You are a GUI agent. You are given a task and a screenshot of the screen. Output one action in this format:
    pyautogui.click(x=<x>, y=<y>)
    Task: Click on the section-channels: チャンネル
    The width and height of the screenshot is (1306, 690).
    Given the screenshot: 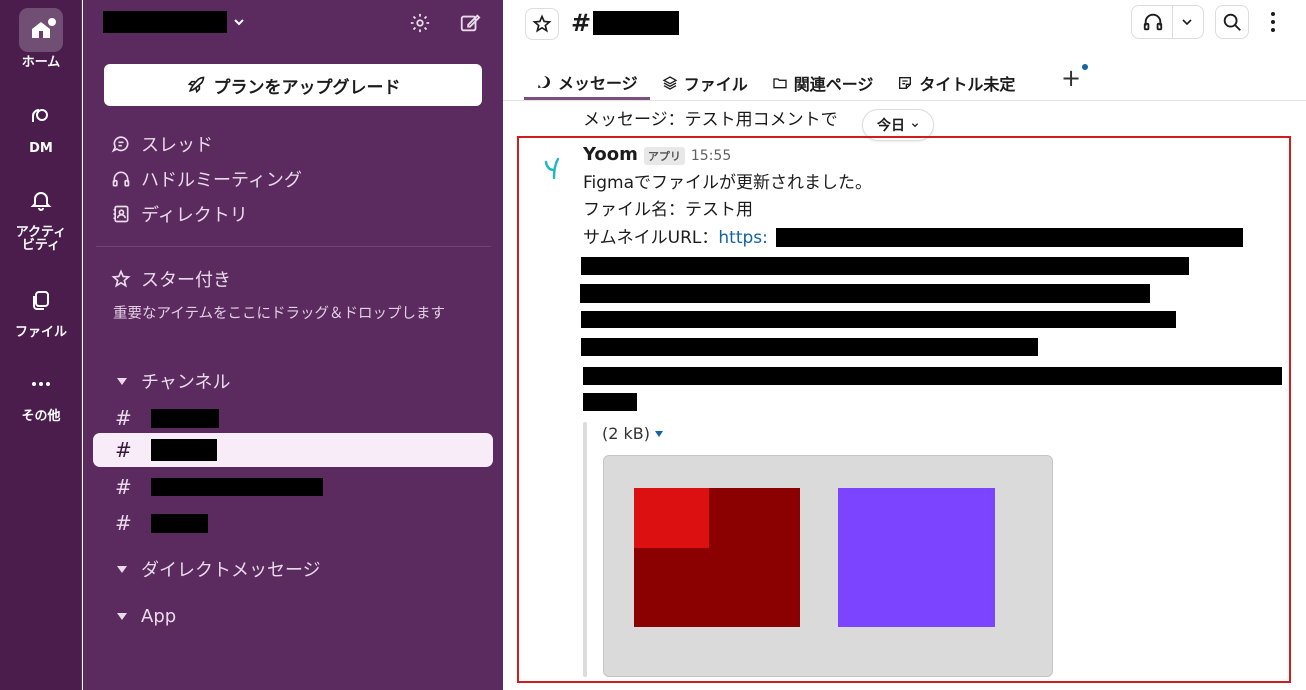 What is the action you would take?
    pyautogui.click(x=173, y=381)
    